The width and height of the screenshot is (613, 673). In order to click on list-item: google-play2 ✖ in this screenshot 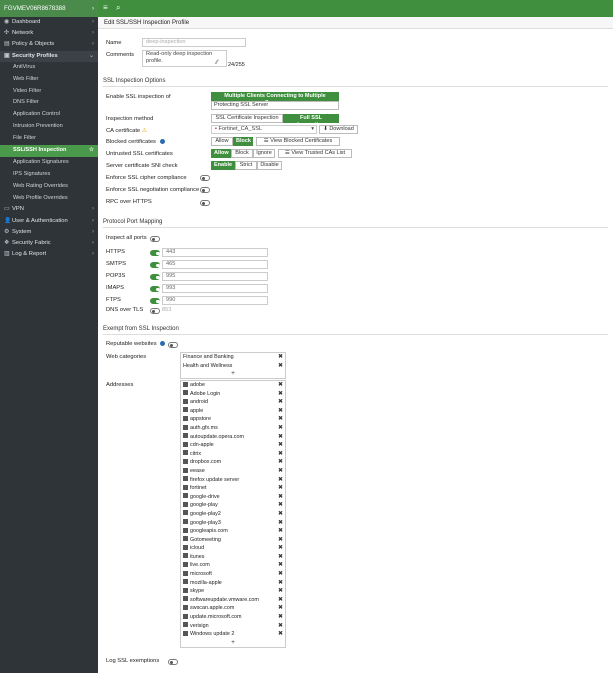, I will do `click(233, 514)`.